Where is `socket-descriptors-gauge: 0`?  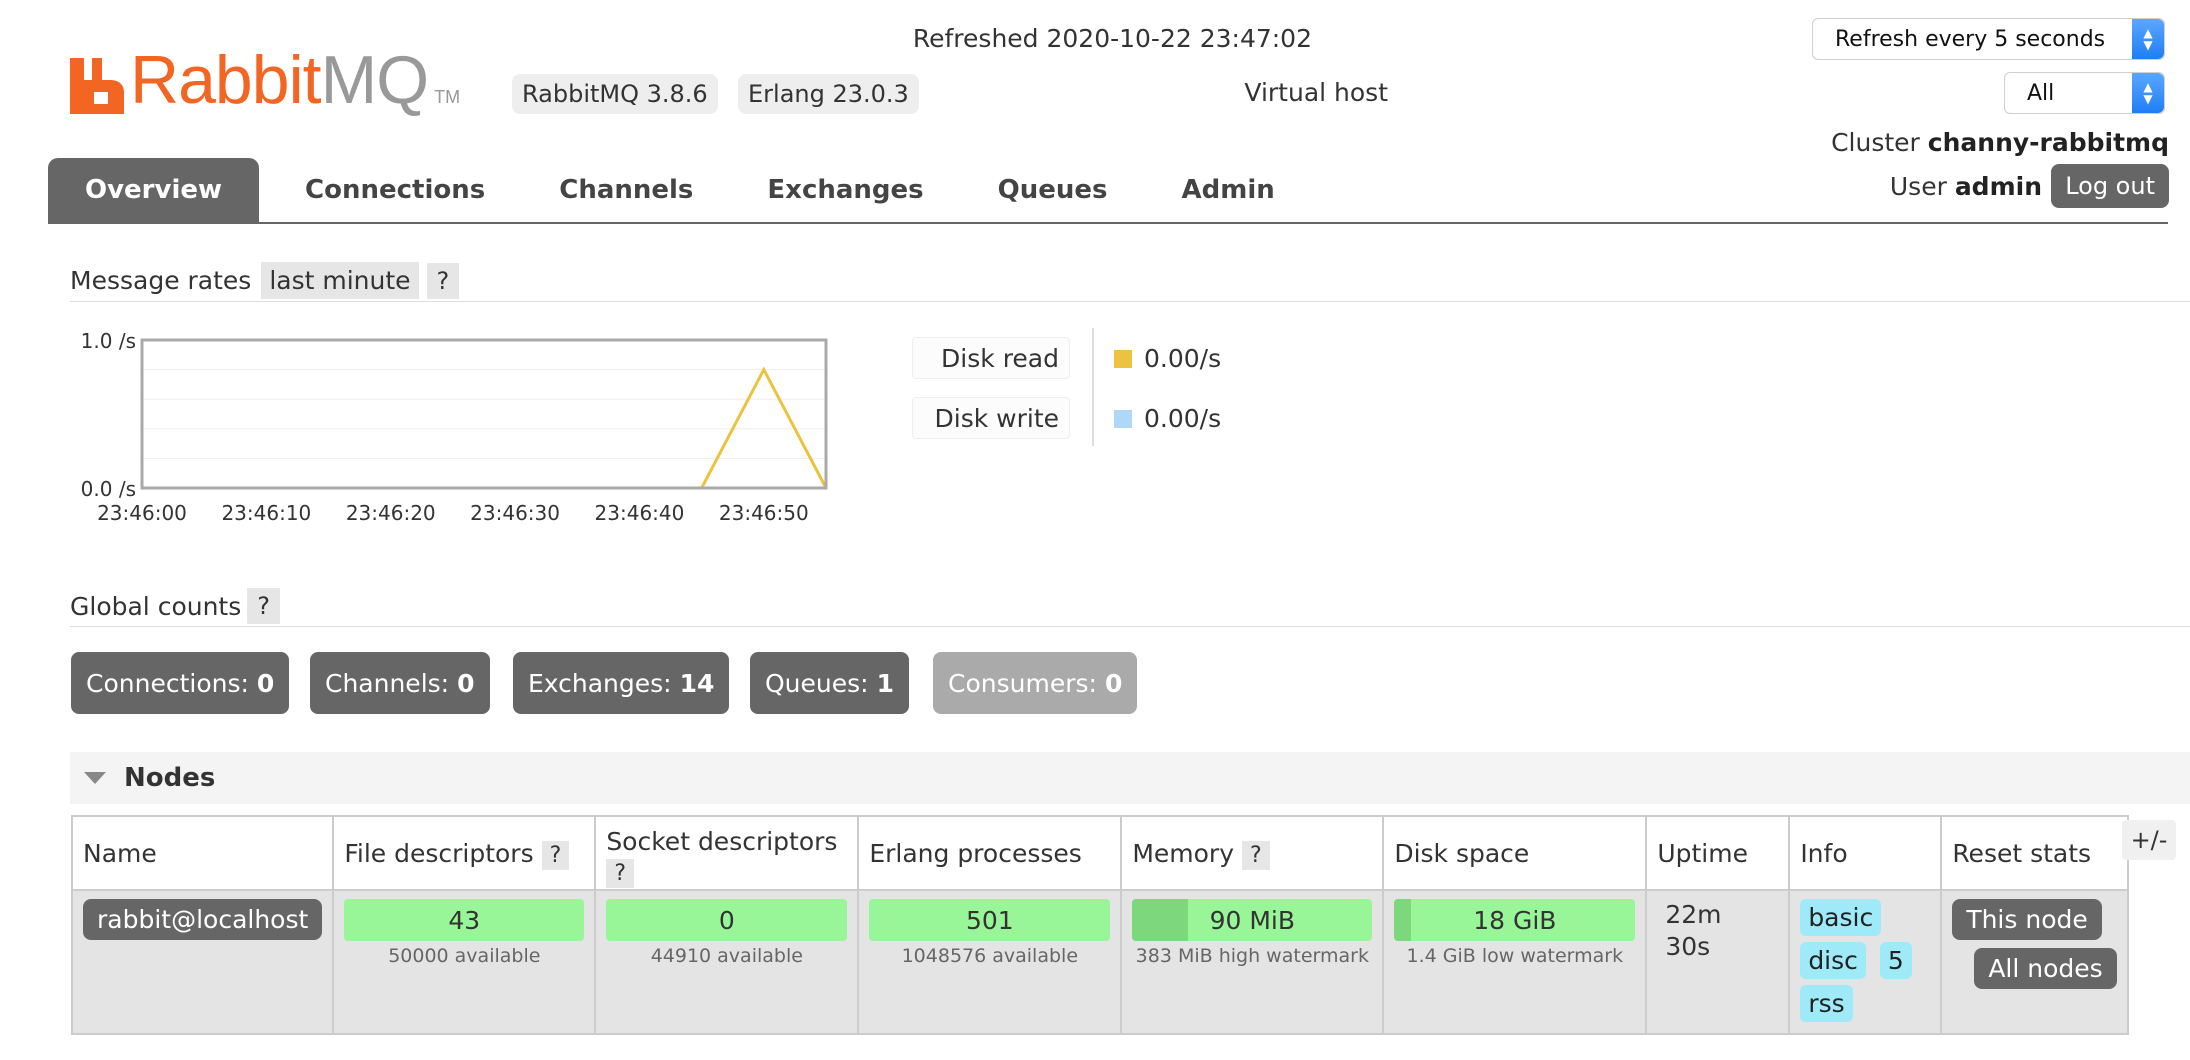
socket-descriptors-gauge: 0 is located at coordinates (727, 920).